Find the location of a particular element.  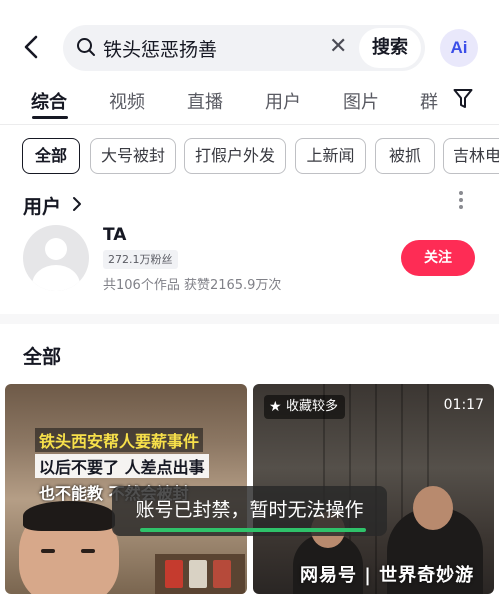

section-separator is located at coordinates (249, 319).